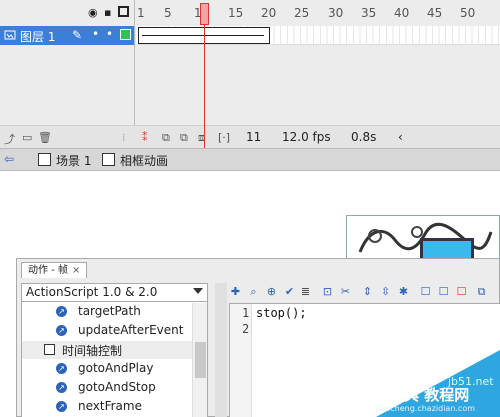 The height and width of the screenshot is (417, 500). What do you see at coordinates (44, 159) in the screenshot?
I see `scene-icon` at bounding box center [44, 159].